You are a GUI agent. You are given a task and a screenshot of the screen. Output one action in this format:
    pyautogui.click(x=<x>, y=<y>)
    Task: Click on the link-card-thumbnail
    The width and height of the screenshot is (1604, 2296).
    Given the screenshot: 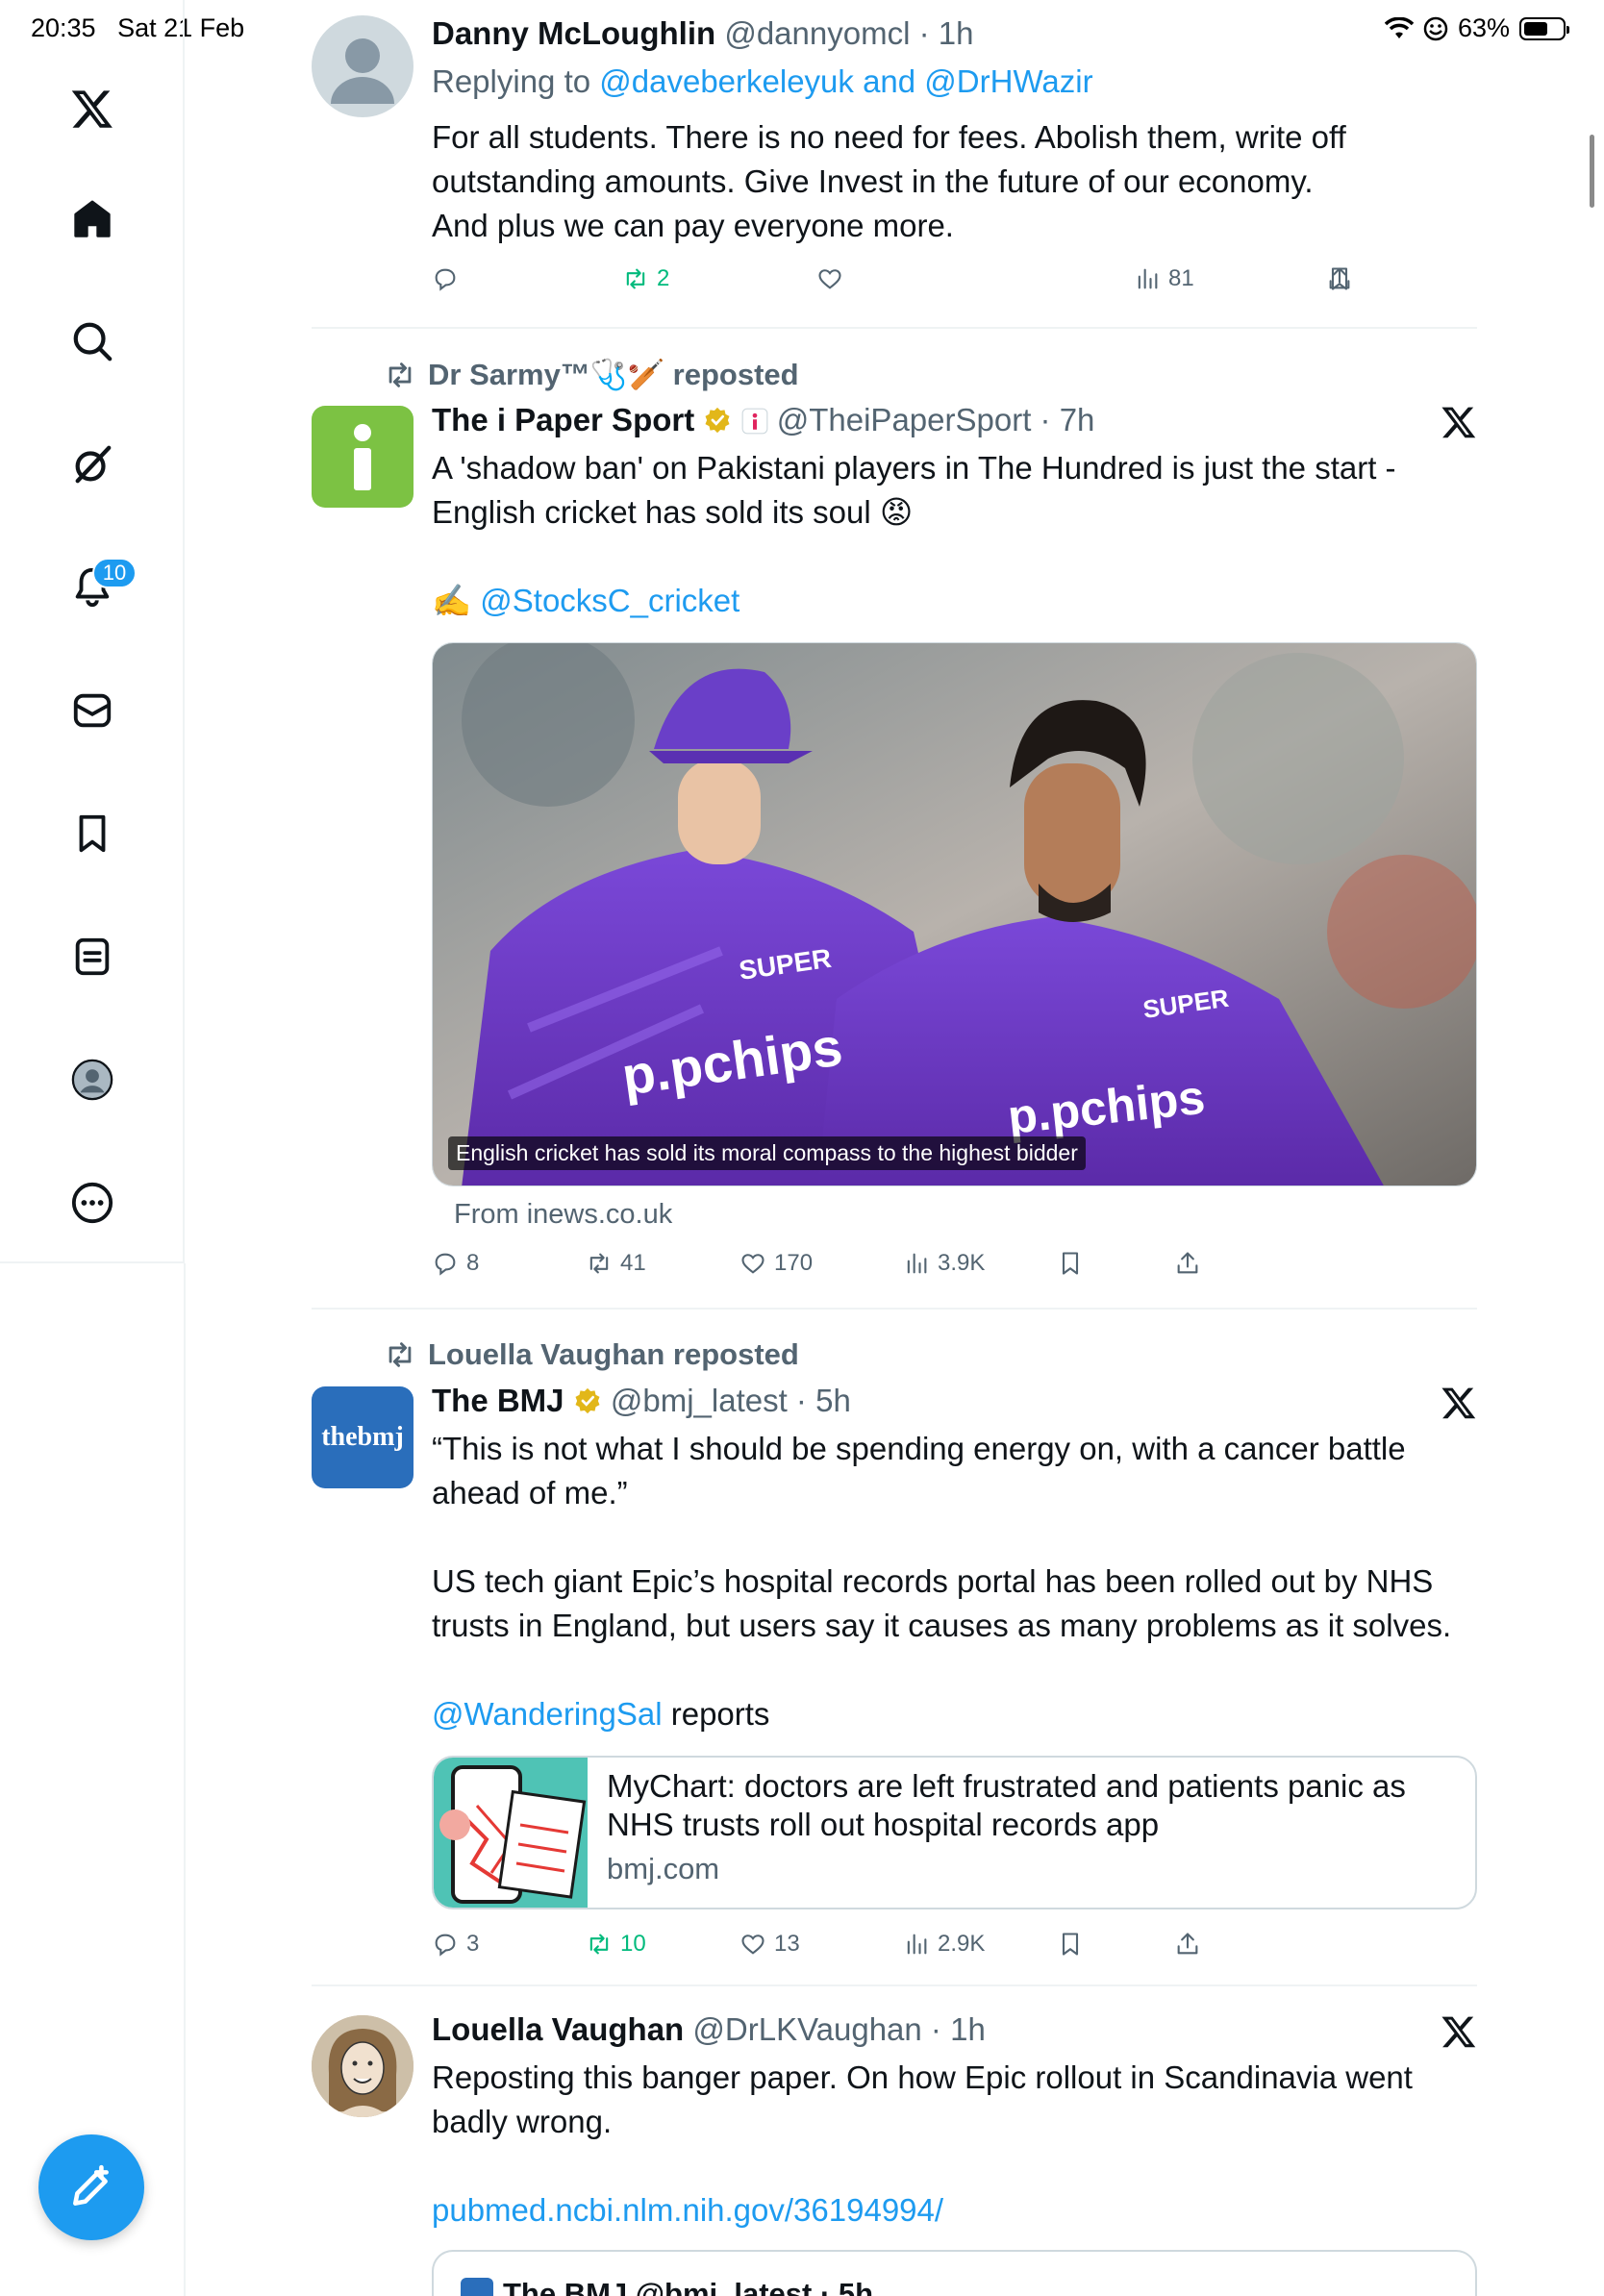 What is the action you would take?
    pyautogui.click(x=511, y=1833)
    